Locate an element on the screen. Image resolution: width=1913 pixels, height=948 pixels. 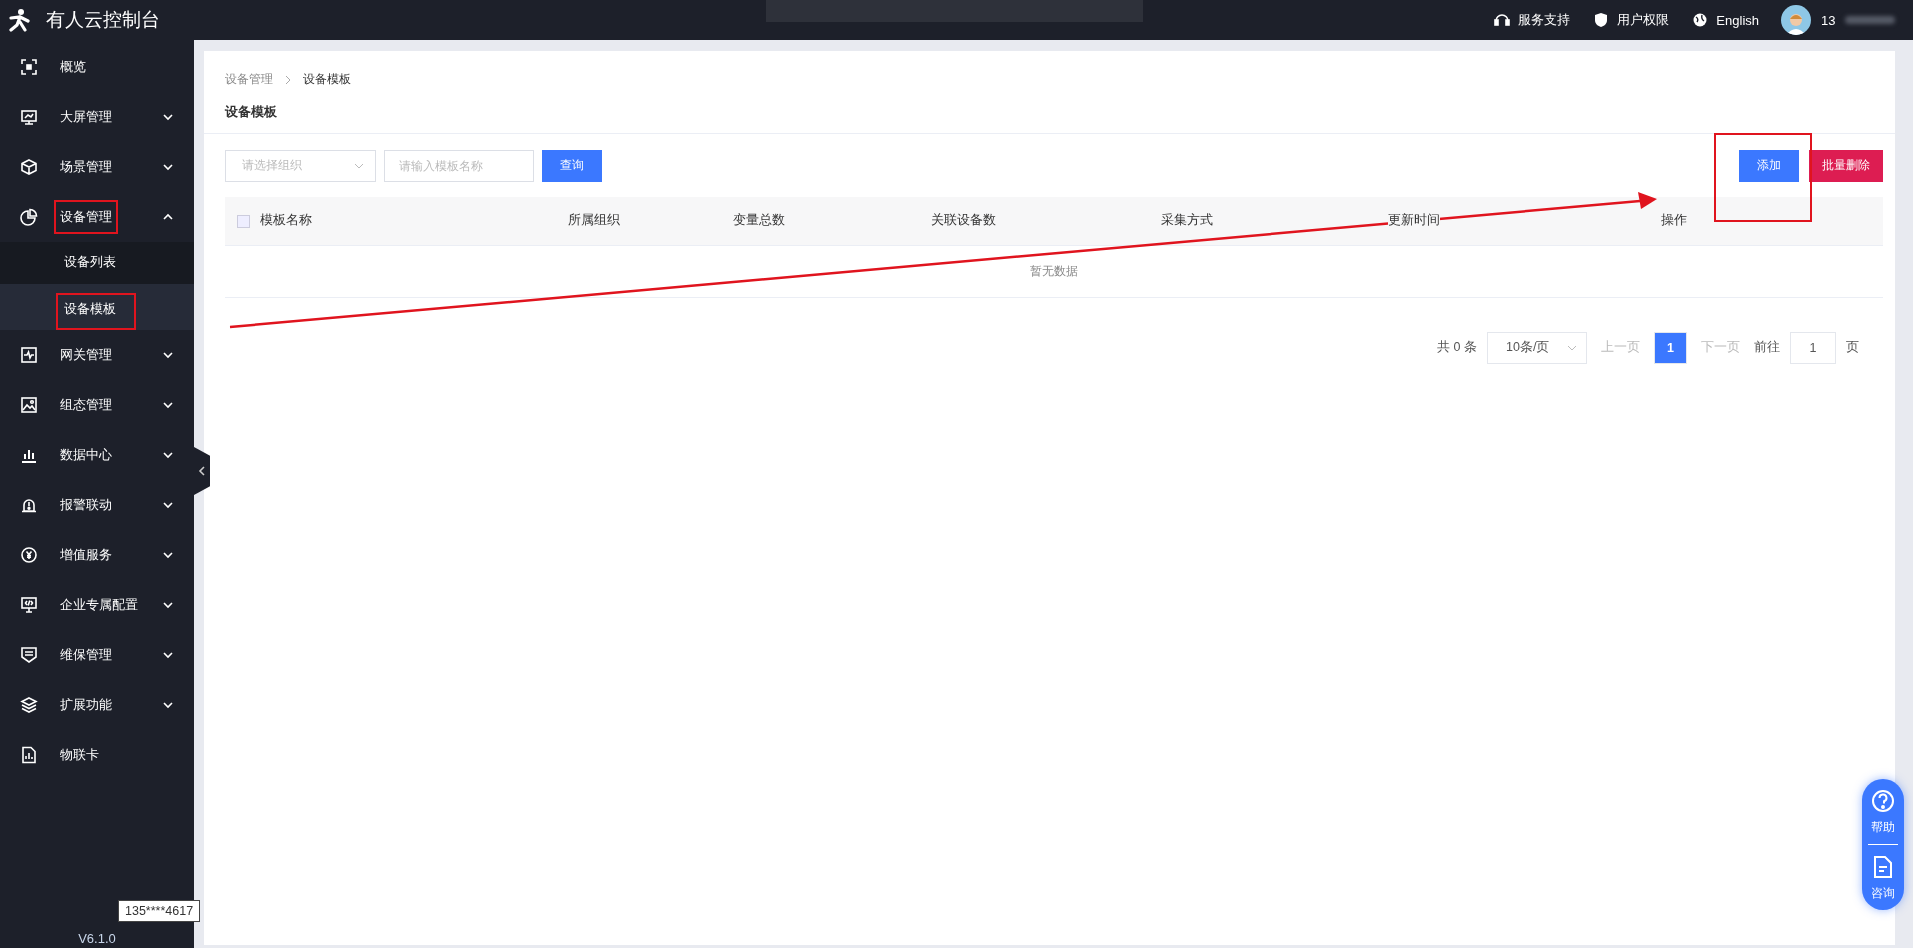
image-icon is located at coordinates (29, 405).